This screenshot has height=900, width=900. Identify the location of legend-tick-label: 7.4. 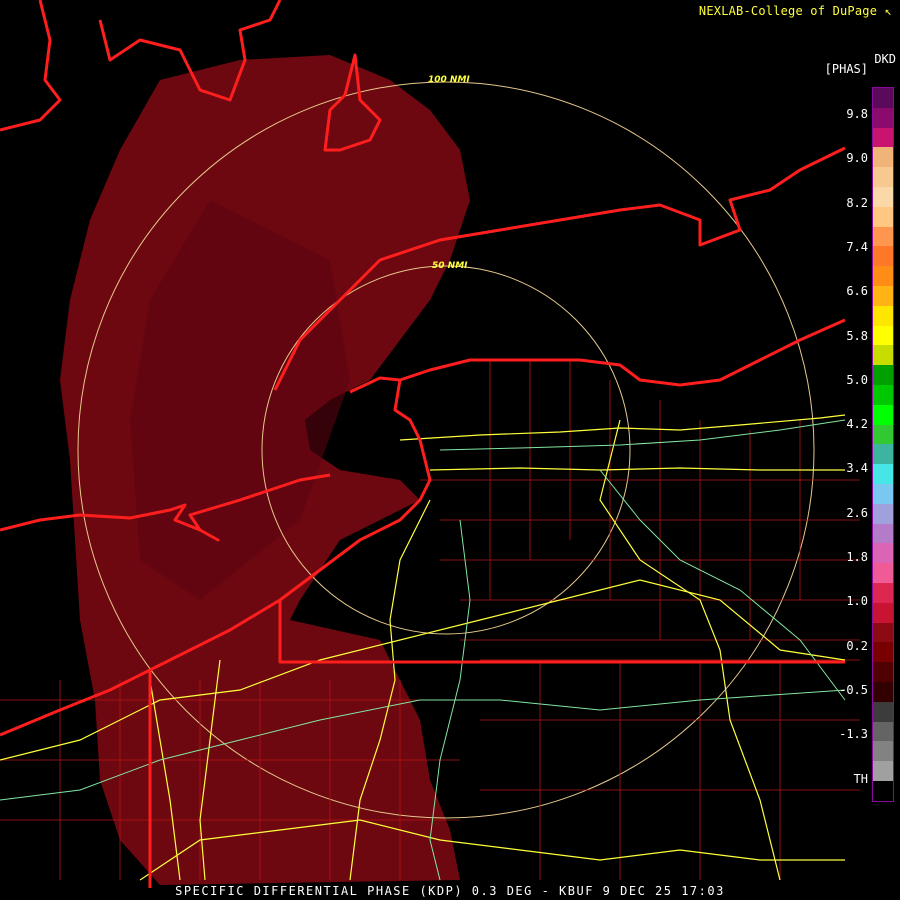
(857, 246).